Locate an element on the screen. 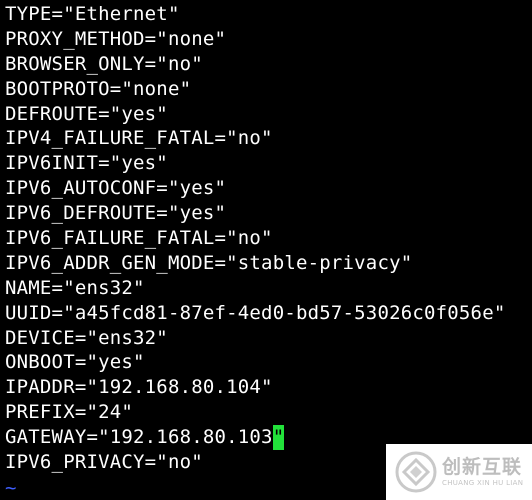  config-line-ipv6init: IPV6INIT="yes" is located at coordinates (86, 163).